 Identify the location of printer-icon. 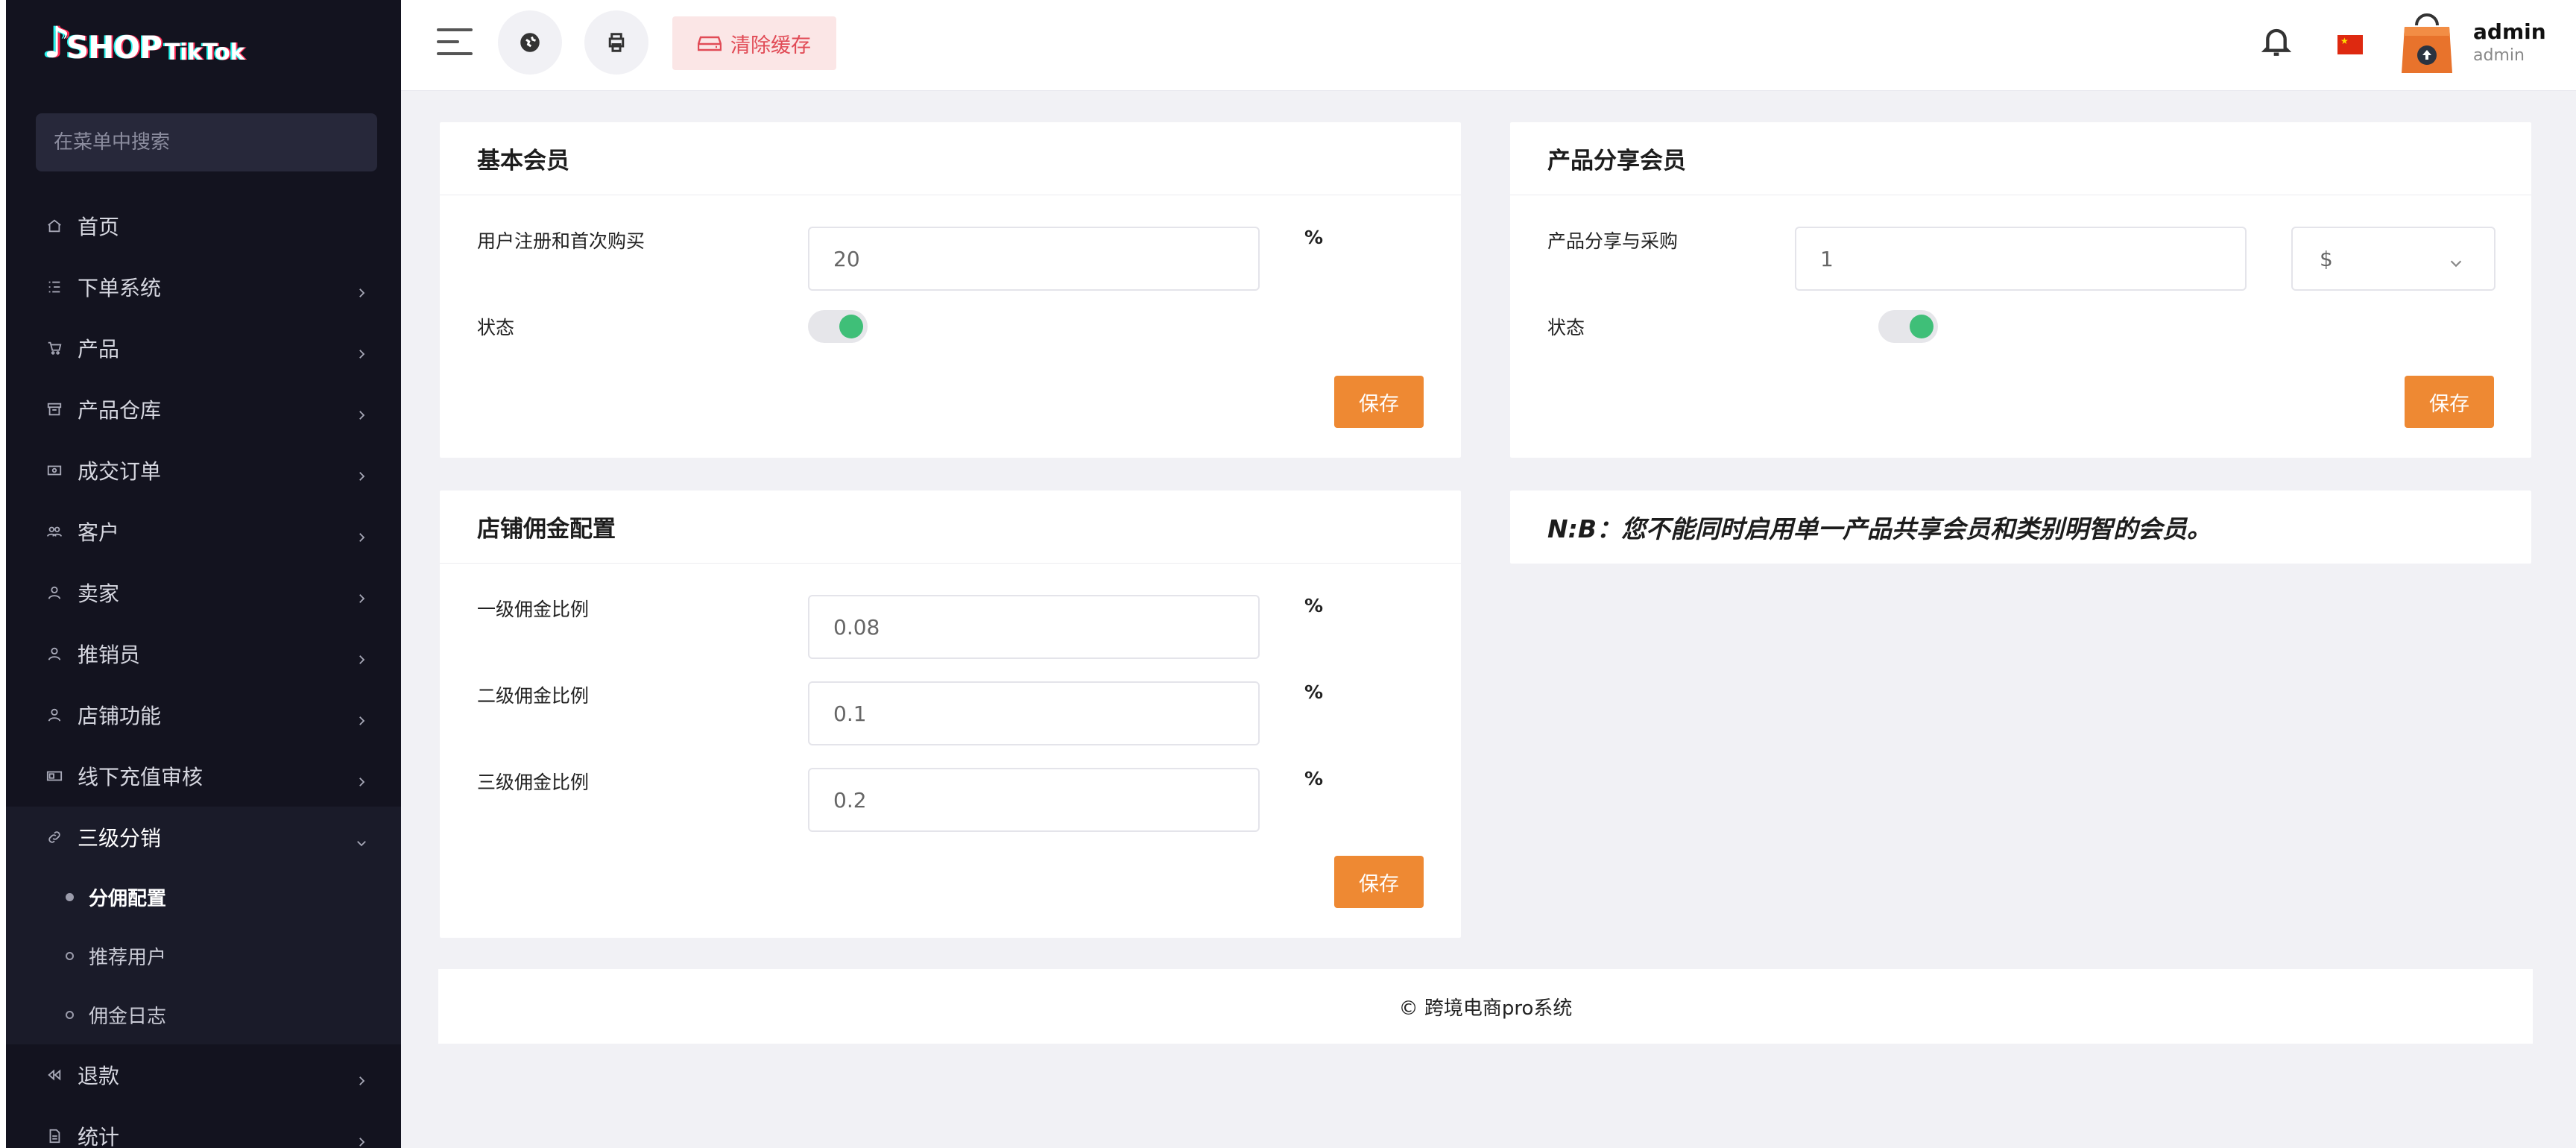
(617, 43).